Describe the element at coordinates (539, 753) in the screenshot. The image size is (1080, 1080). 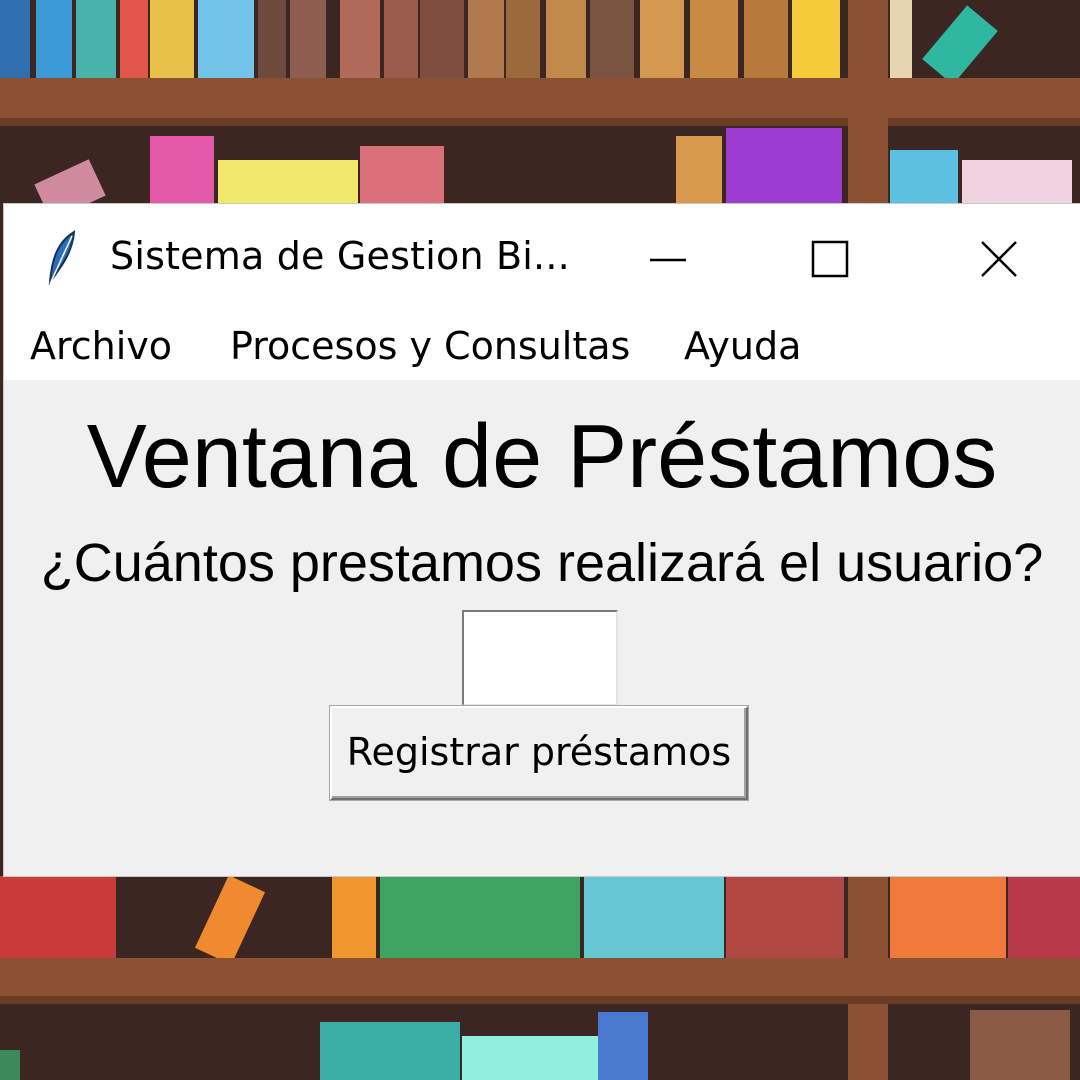
I see `register-loans-button: Registrar préstamos` at that location.